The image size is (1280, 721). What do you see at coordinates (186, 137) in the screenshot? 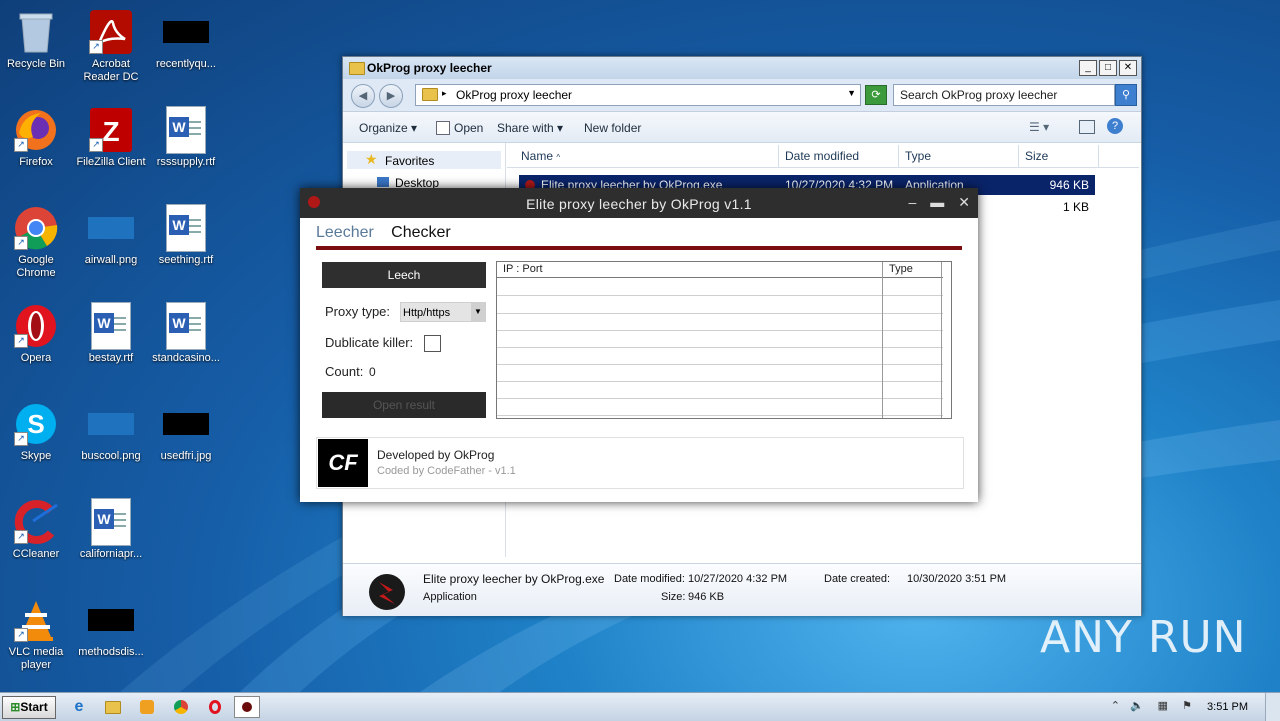
I see `desktop-icon-rsssupply: W rsssupply.rtf` at bounding box center [186, 137].